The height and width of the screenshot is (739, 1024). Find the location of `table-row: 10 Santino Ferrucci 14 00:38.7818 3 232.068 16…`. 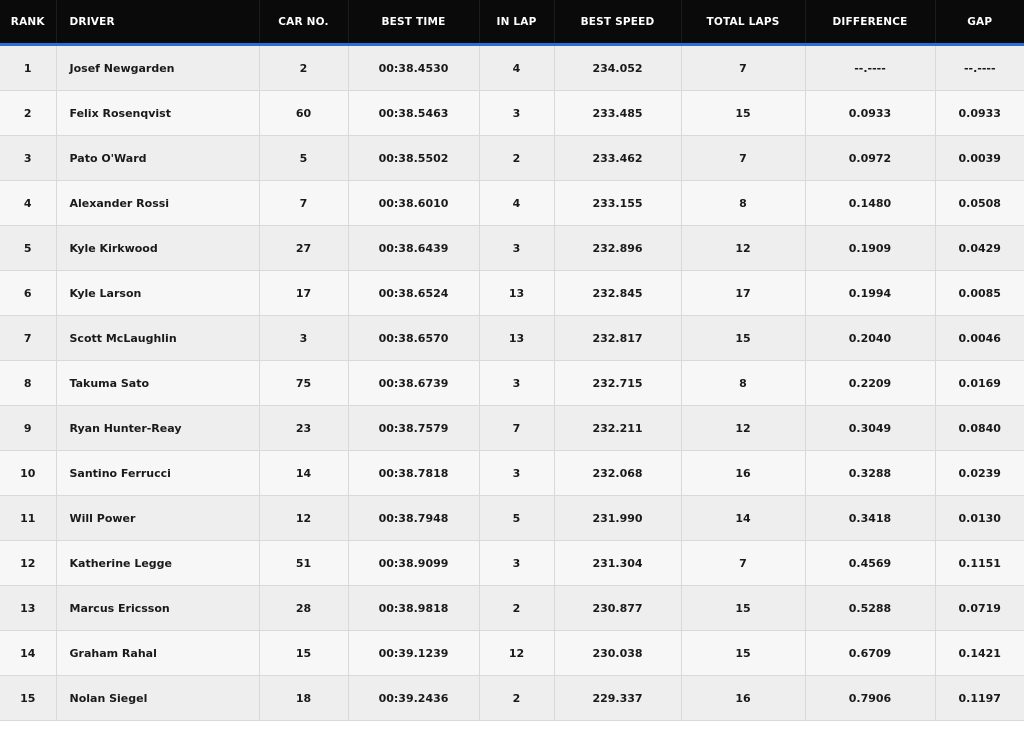

table-row: 10 Santino Ferrucci 14 00:38.7818 3 232.068 16… is located at coordinates (512, 473).